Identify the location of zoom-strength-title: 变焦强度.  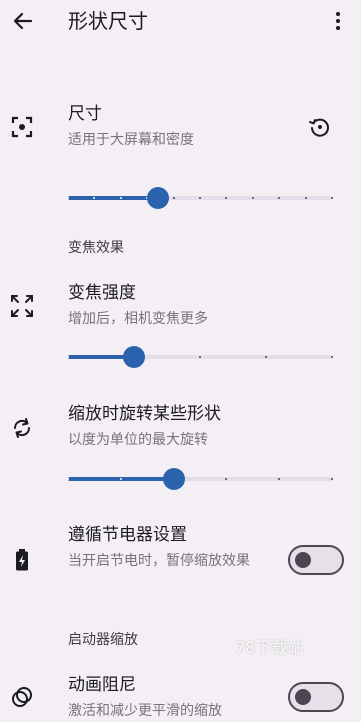
(102, 293).